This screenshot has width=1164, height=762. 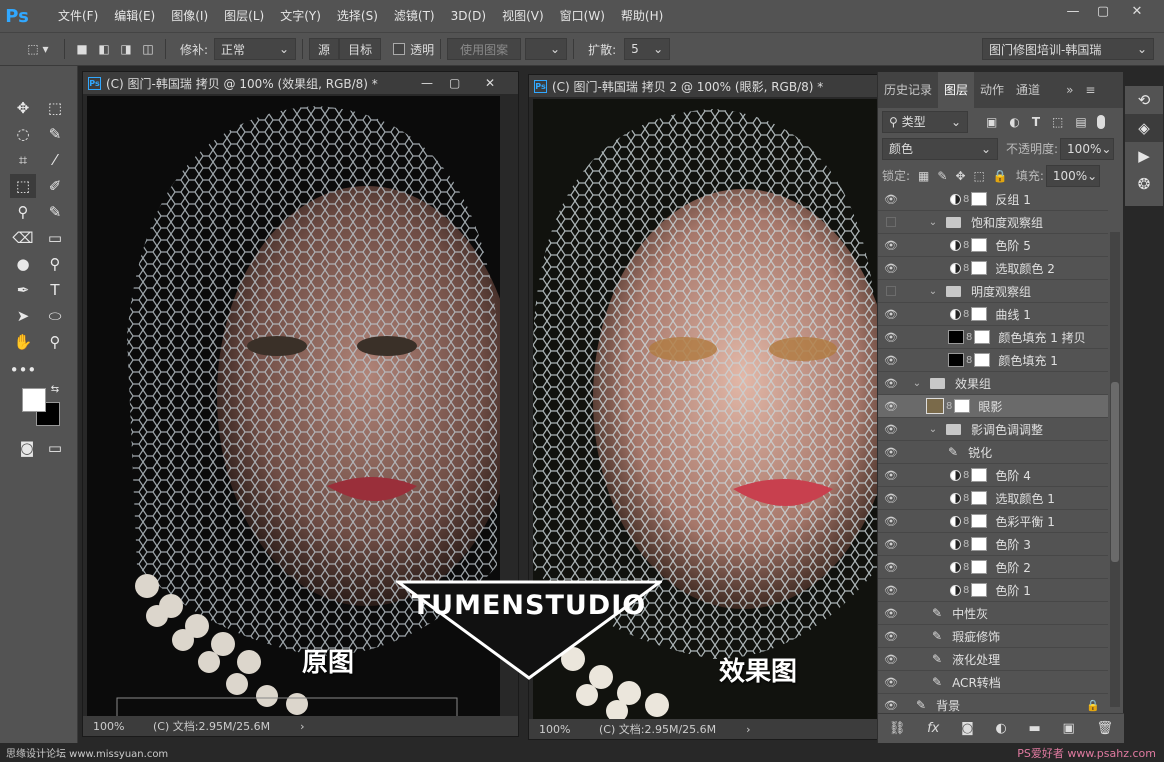 What do you see at coordinates (993, 222) in the screenshot?
I see `layer-row: ⌄ 饱和度观察组` at bounding box center [993, 222].